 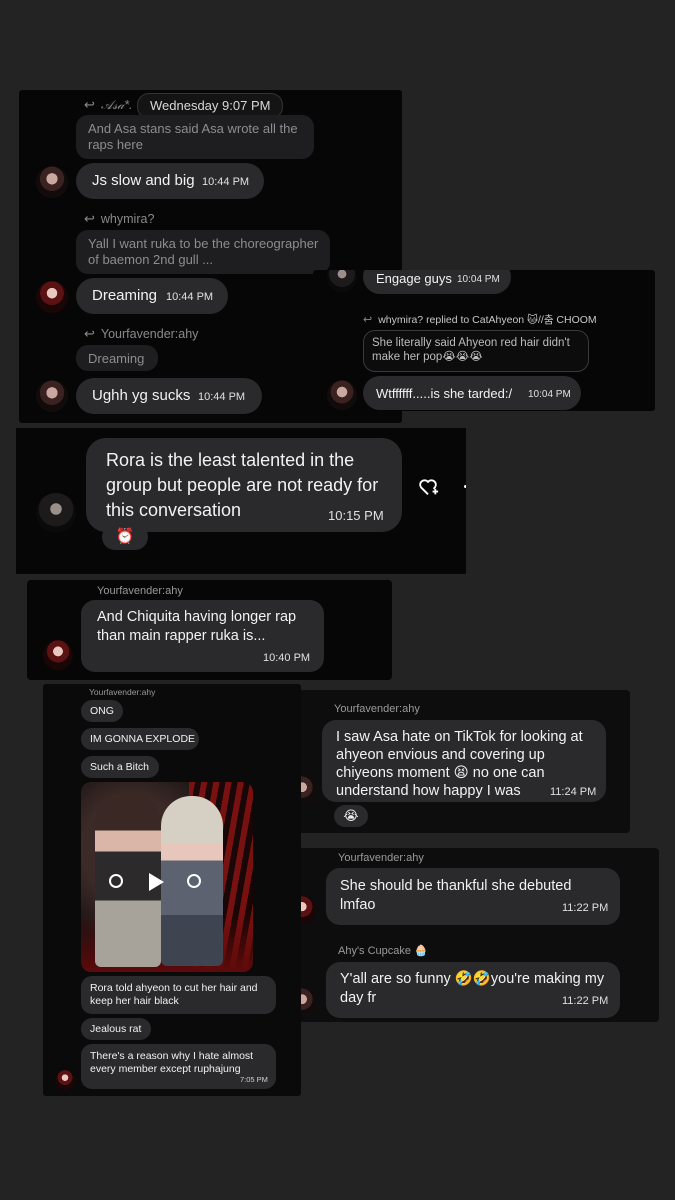 What do you see at coordinates (428, 487) in the screenshot?
I see `heart-plus-icon` at bounding box center [428, 487].